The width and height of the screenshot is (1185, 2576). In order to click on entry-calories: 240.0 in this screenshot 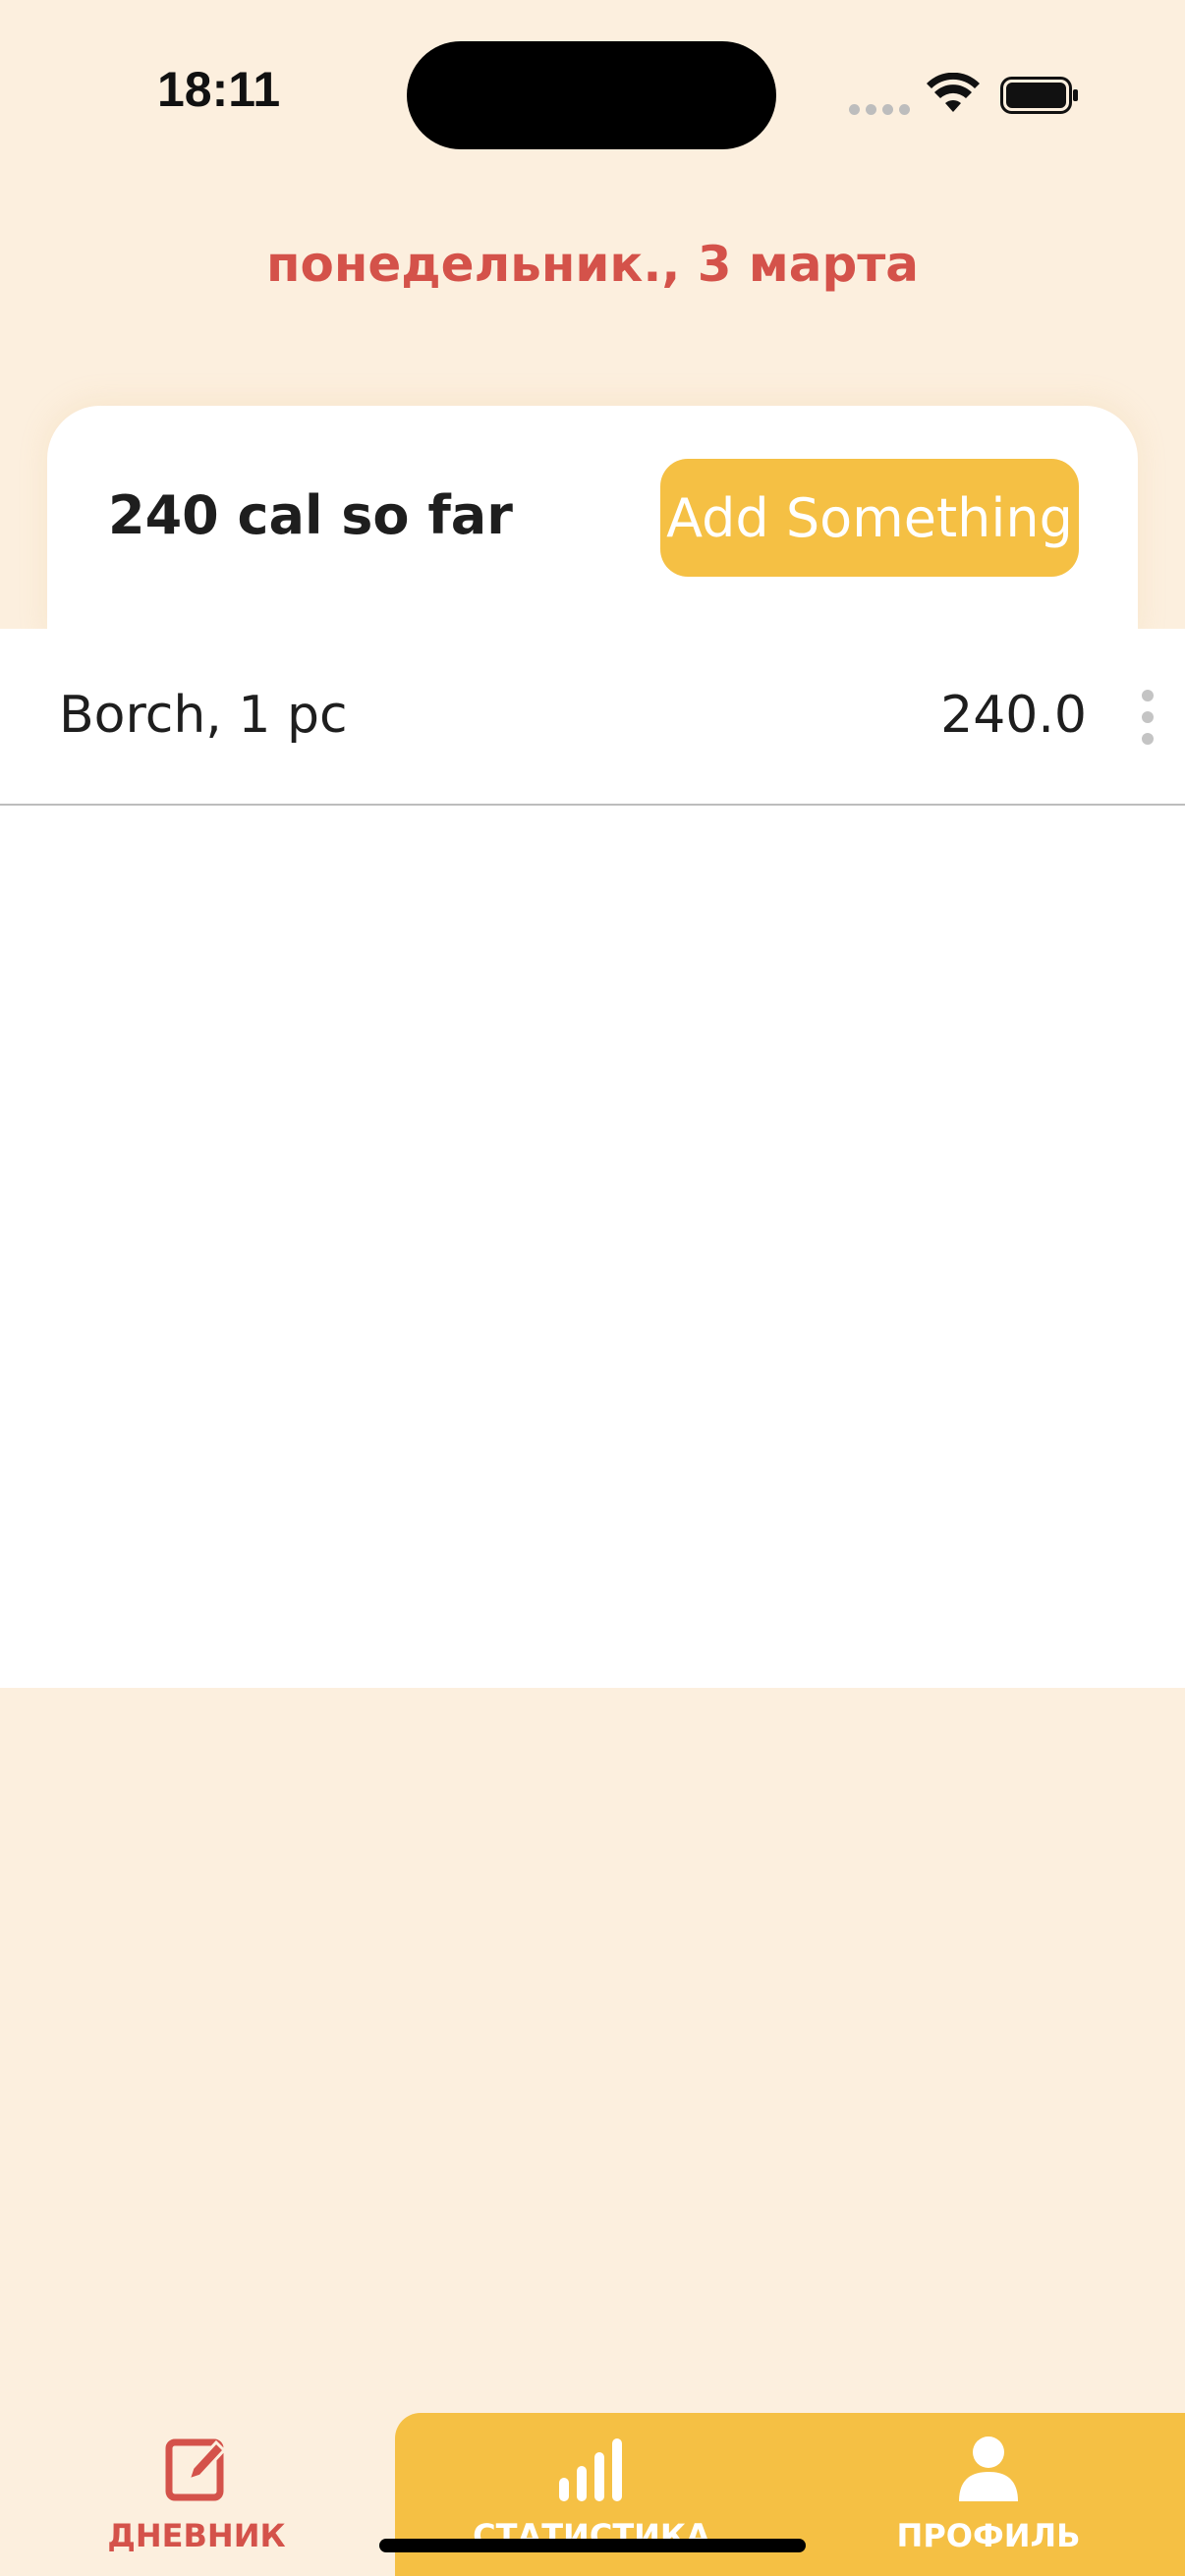, I will do `click(1014, 715)`.